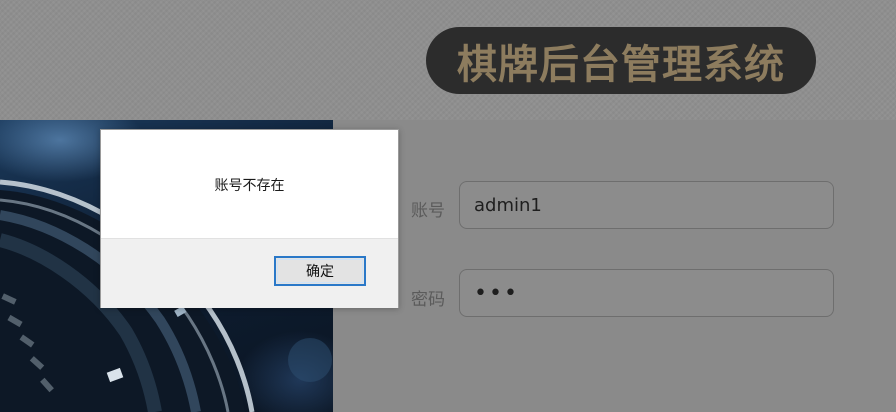 The width and height of the screenshot is (896, 412). I want to click on account-label: 账号, so click(428, 211).